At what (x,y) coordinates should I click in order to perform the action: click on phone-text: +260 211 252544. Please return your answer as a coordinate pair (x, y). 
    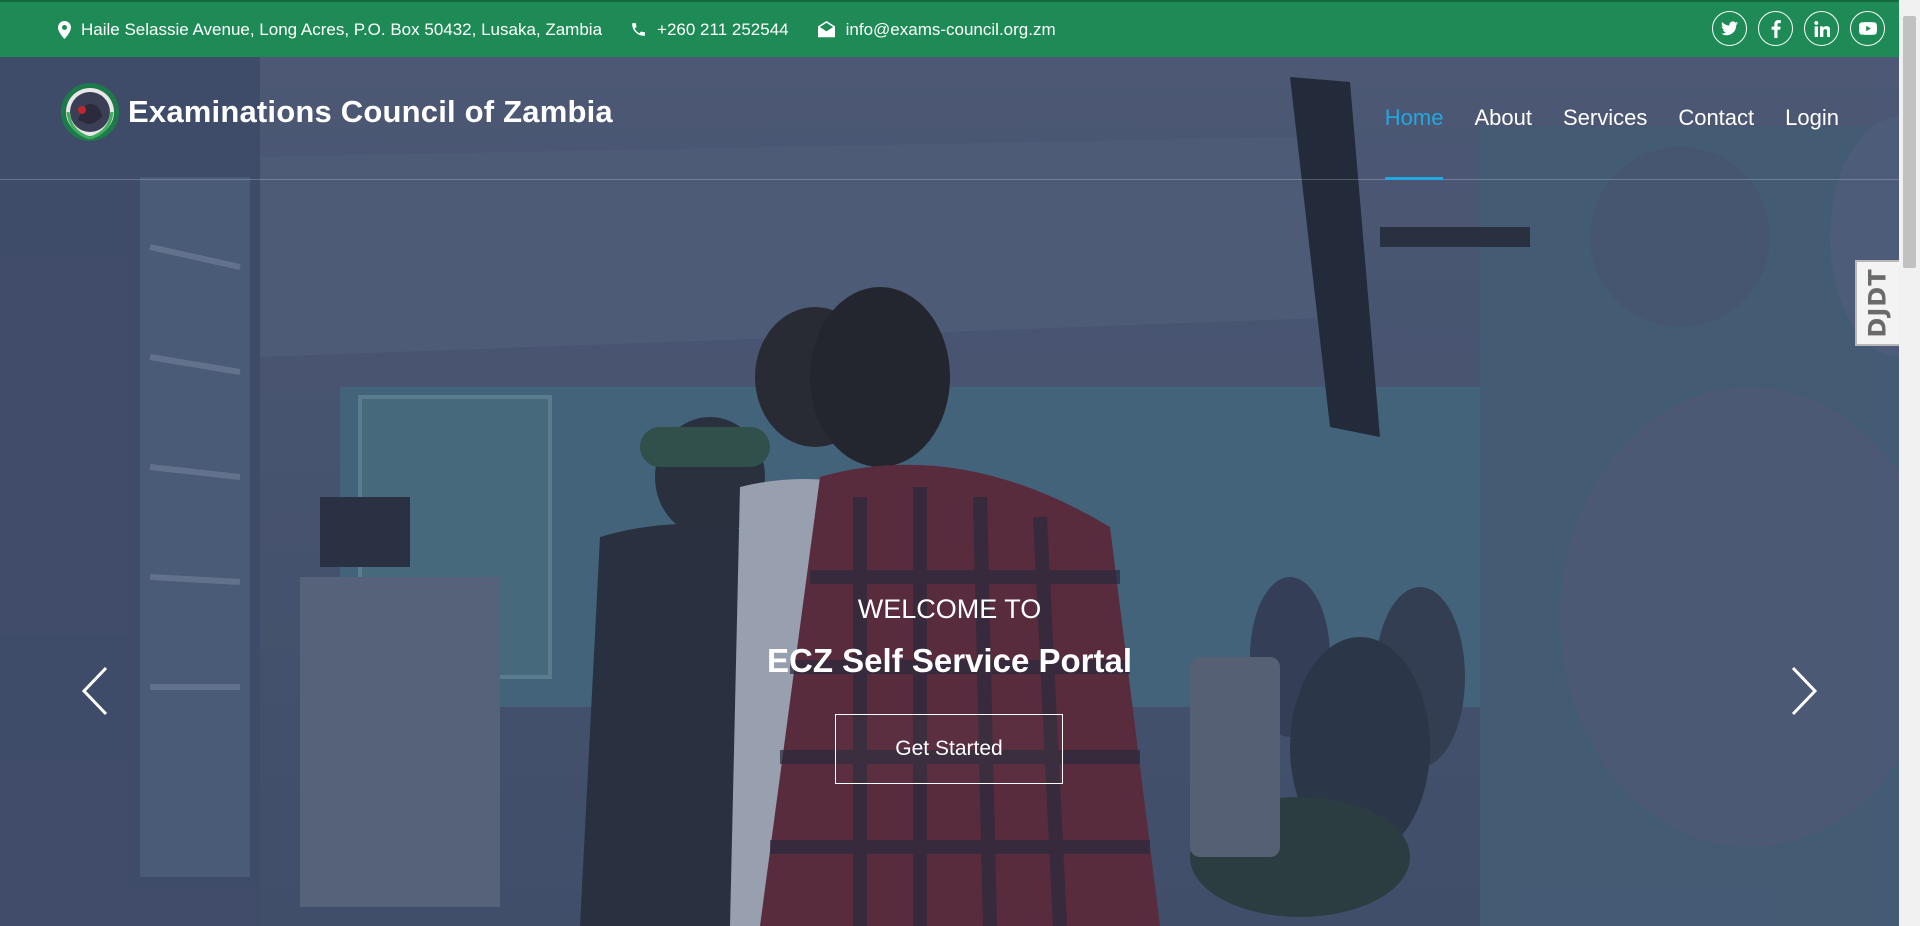
    Looking at the image, I should click on (723, 29).